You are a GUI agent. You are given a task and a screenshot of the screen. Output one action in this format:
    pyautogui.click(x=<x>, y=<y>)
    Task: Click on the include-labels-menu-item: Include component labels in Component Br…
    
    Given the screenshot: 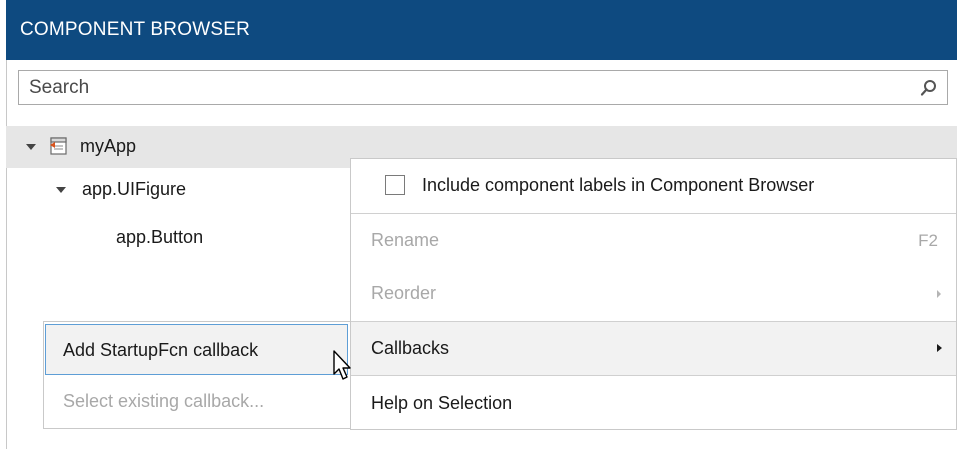 What is the action you would take?
    pyautogui.click(x=653, y=186)
    